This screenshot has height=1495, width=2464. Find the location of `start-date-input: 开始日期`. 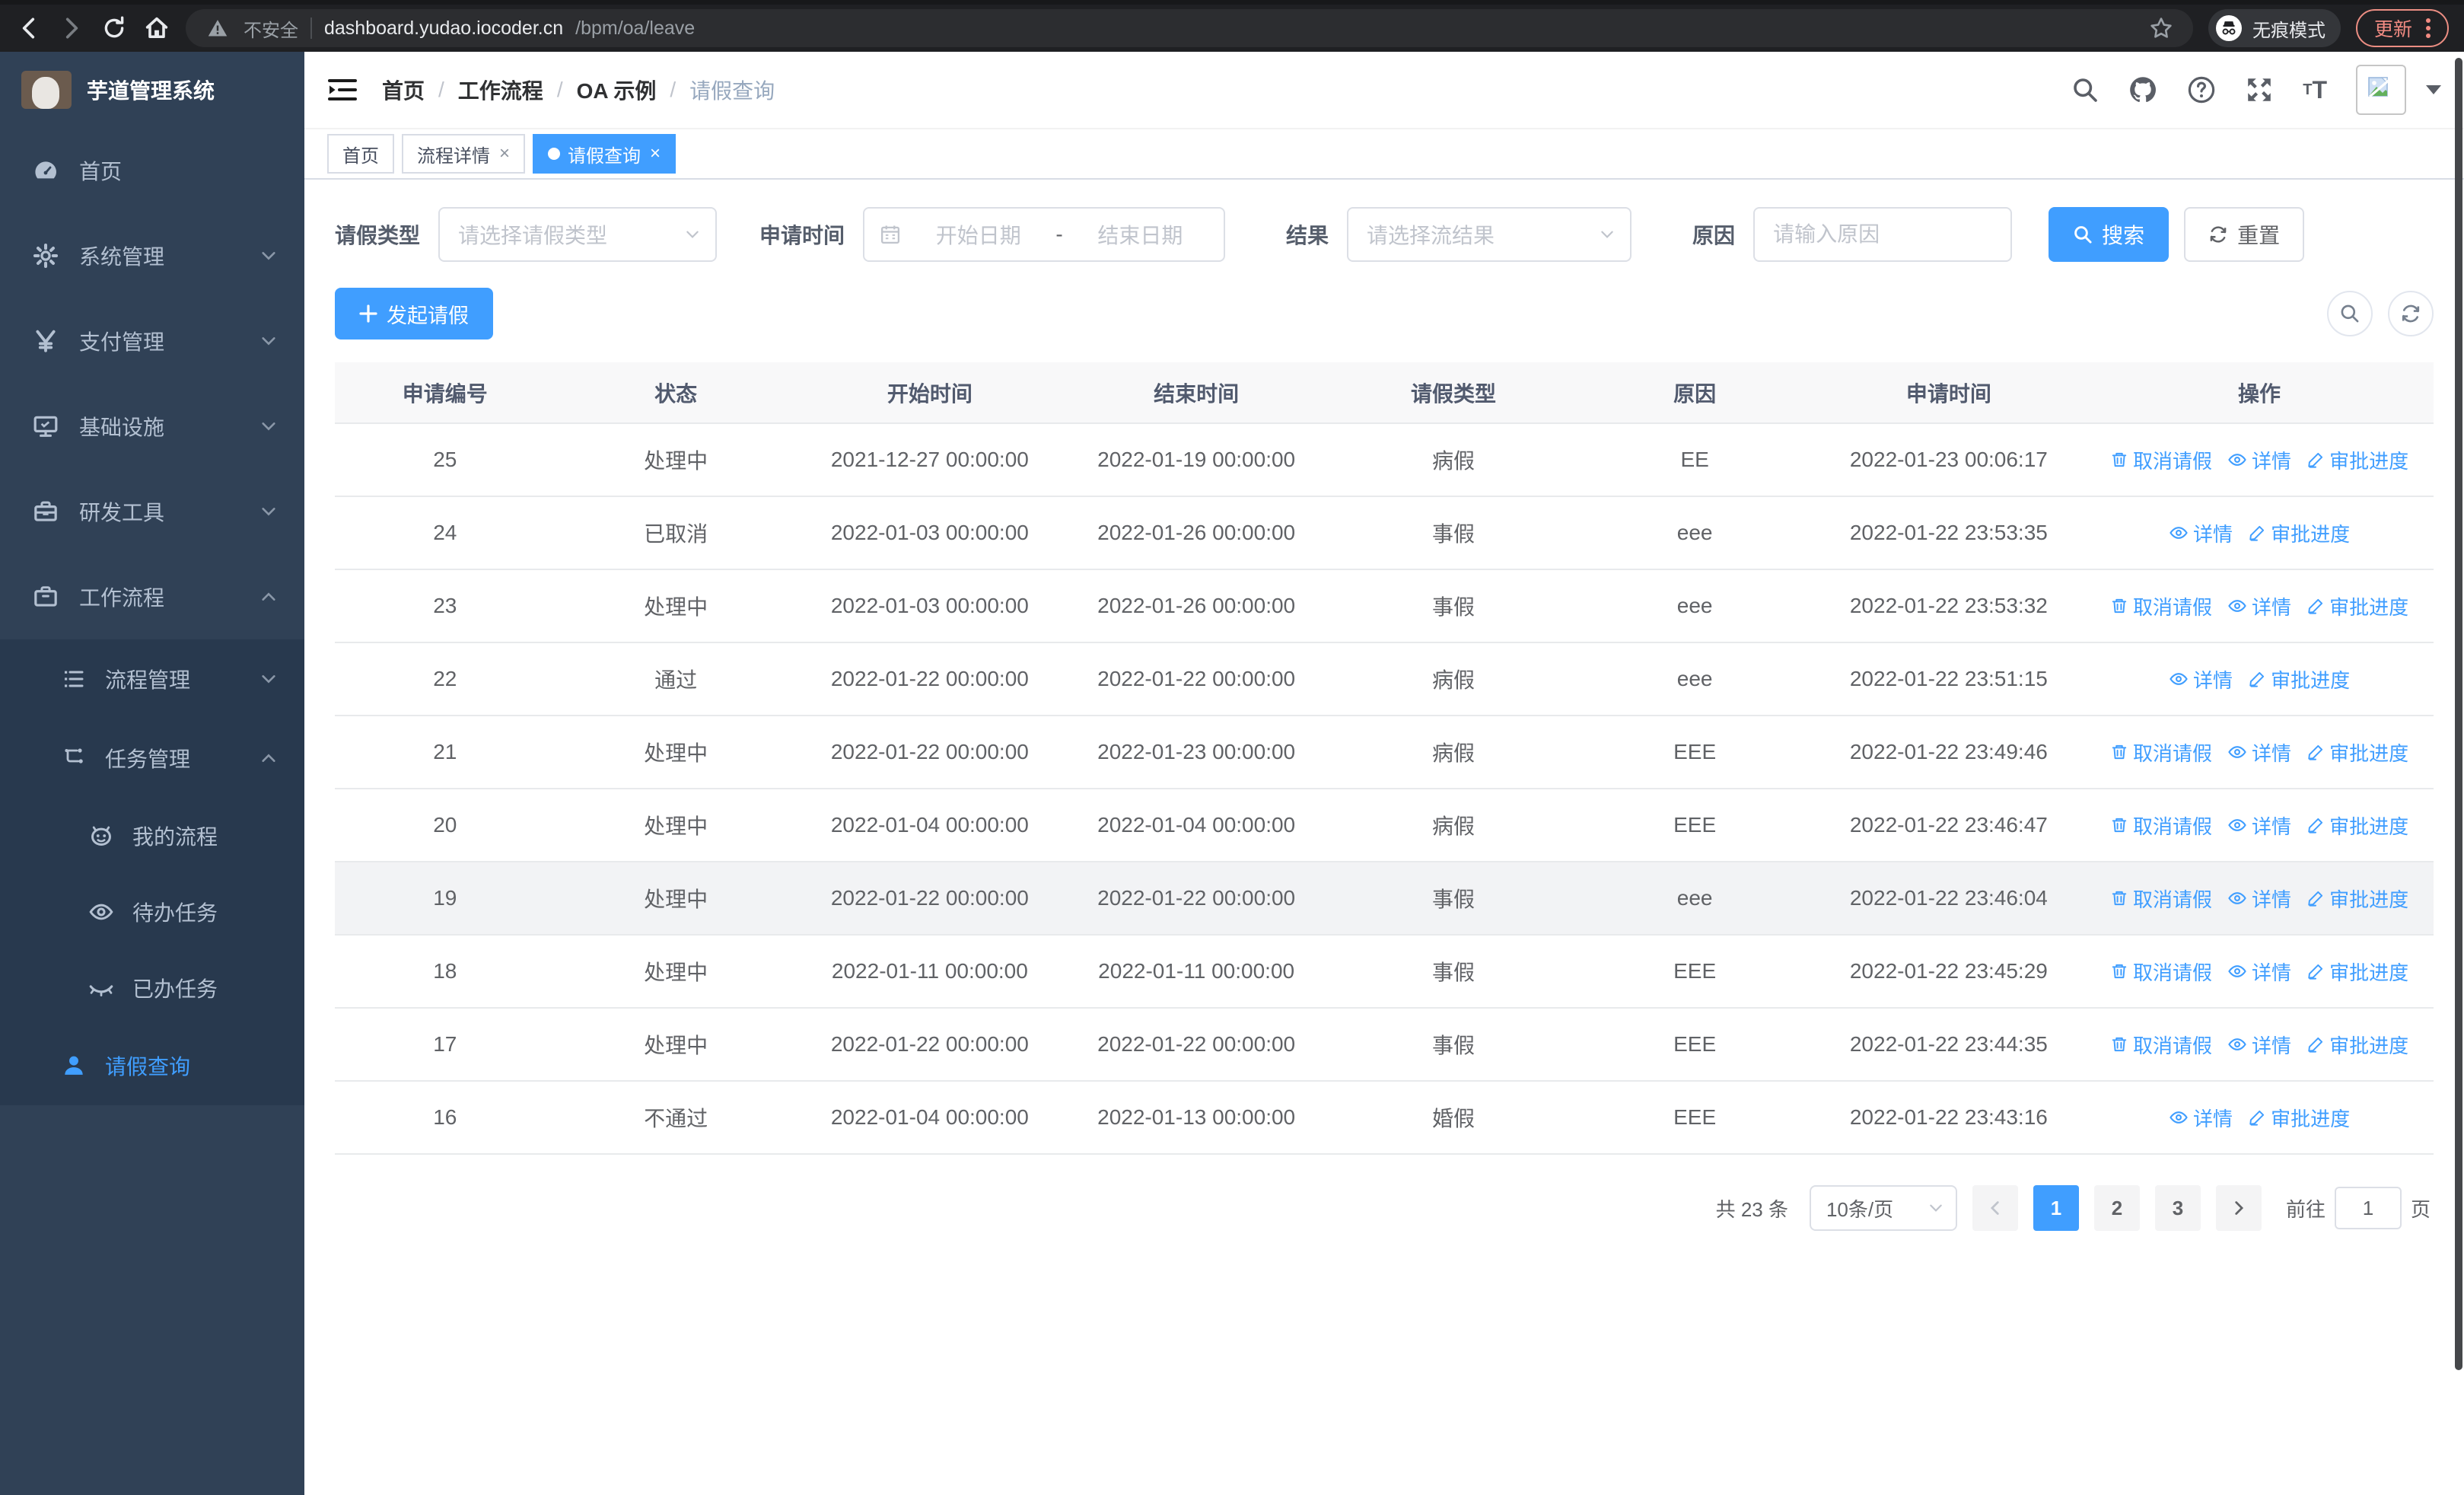

start-date-input: 开始日期 is located at coordinates (978, 234).